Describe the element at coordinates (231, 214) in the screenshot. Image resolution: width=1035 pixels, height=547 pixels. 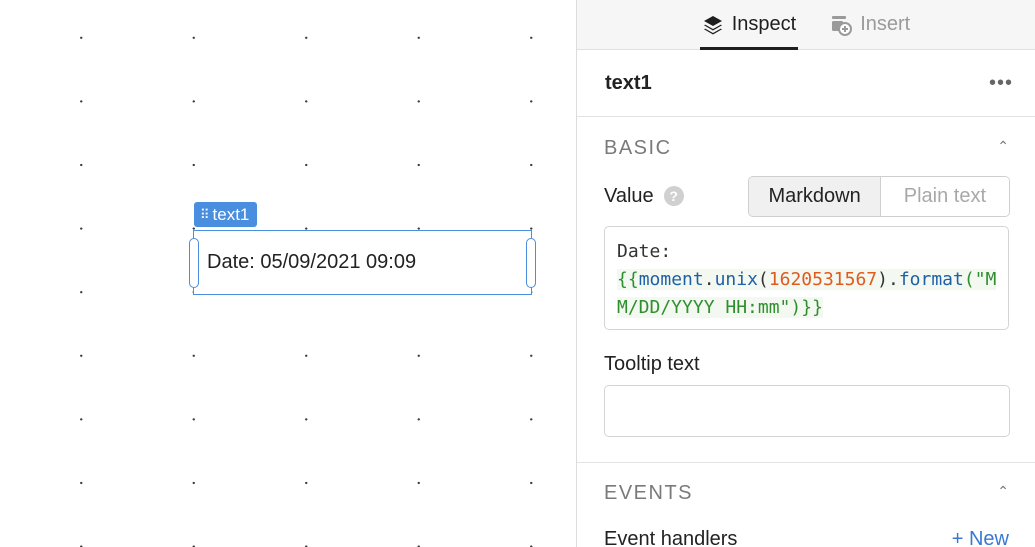
I see `component-tag-label: text1` at that location.